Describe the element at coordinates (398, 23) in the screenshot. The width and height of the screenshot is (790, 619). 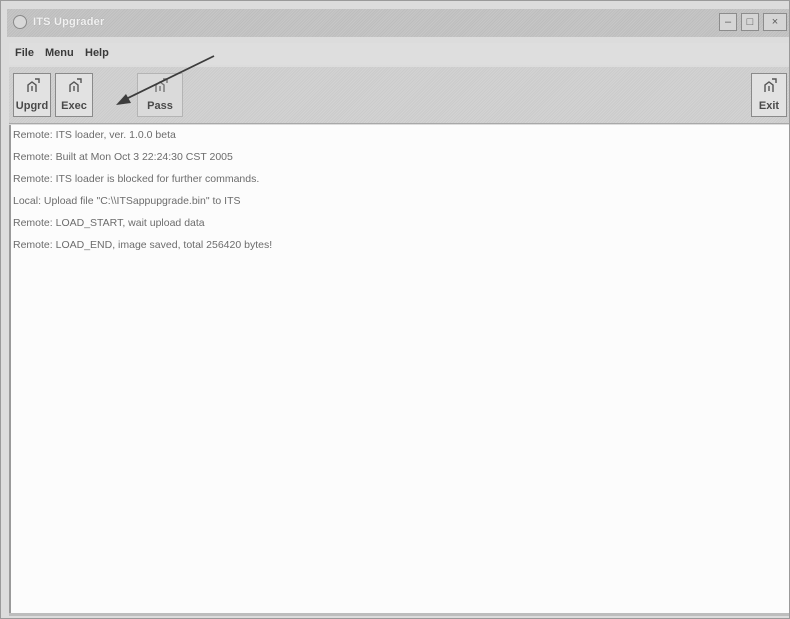
I see `title-bar: ITS Upgrader – □ ×` at that location.